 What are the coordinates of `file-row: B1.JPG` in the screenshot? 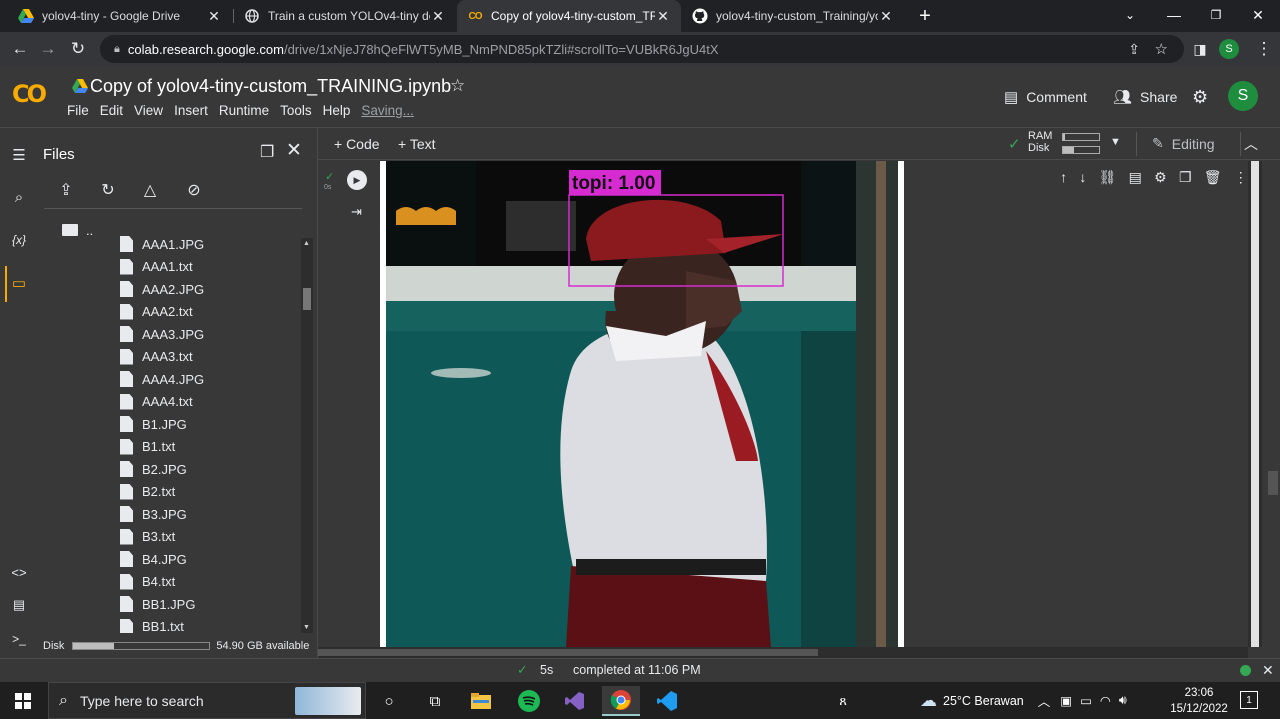 It's located at (153, 424).